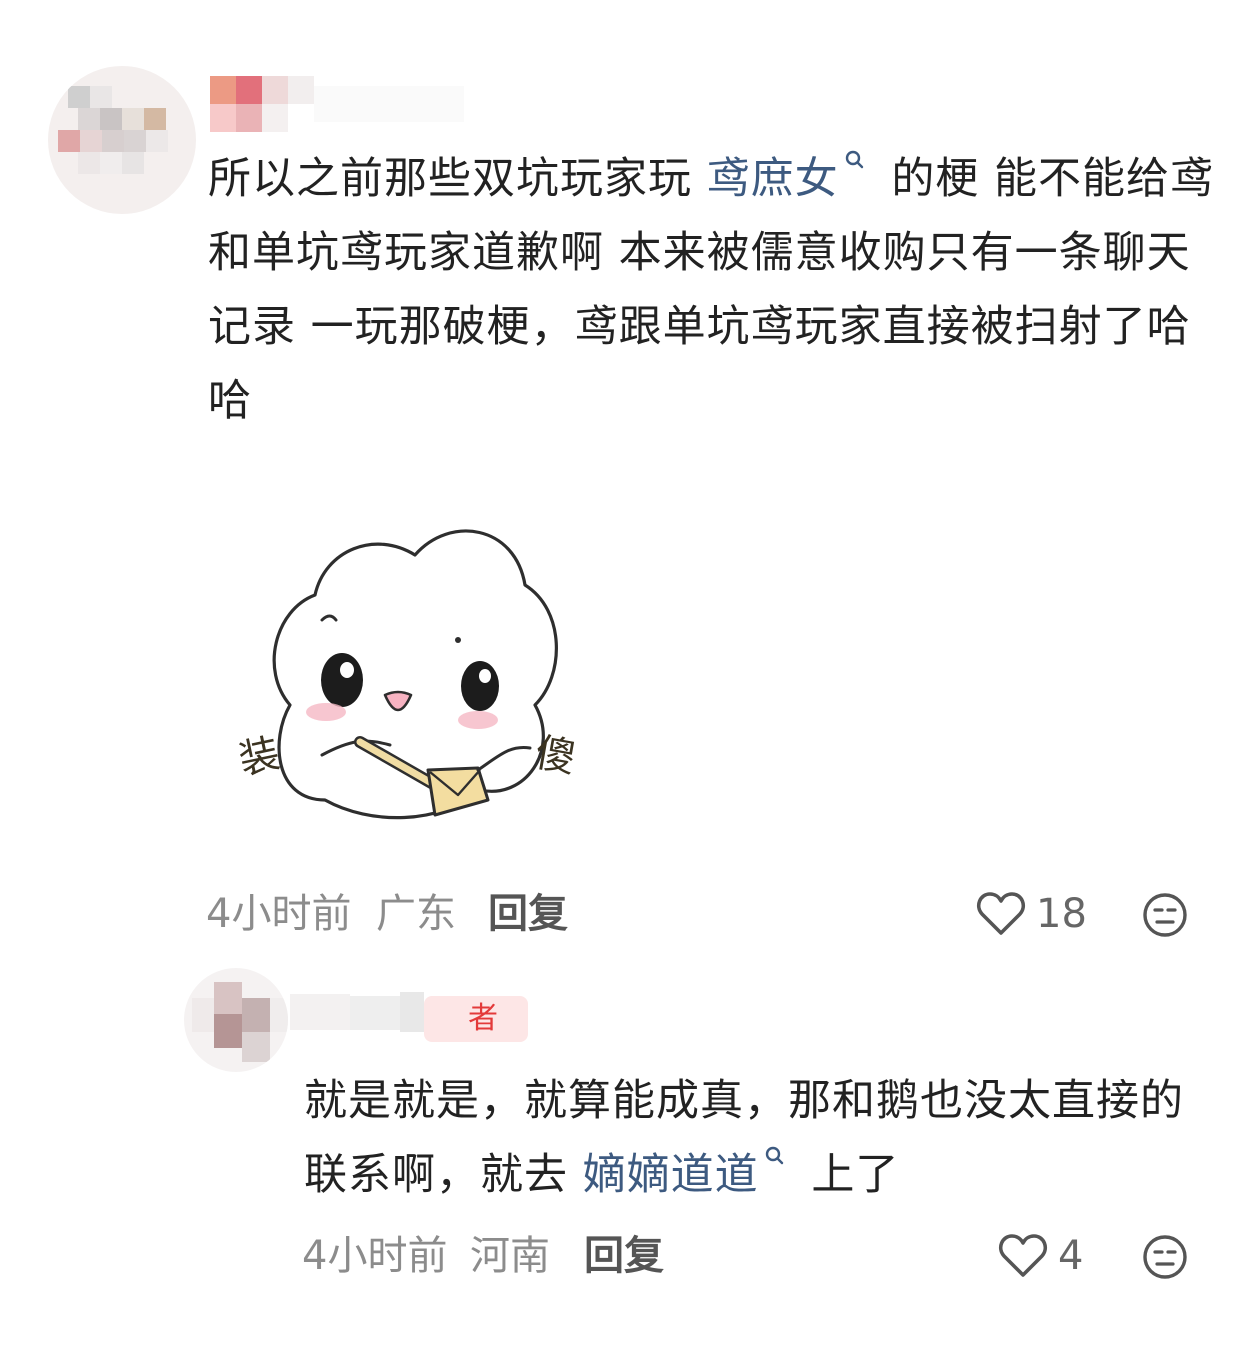 The width and height of the screenshot is (1260, 1358). What do you see at coordinates (1071, 1256) in the screenshot?
I see `reply-like-count: 4` at bounding box center [1071, 1256].